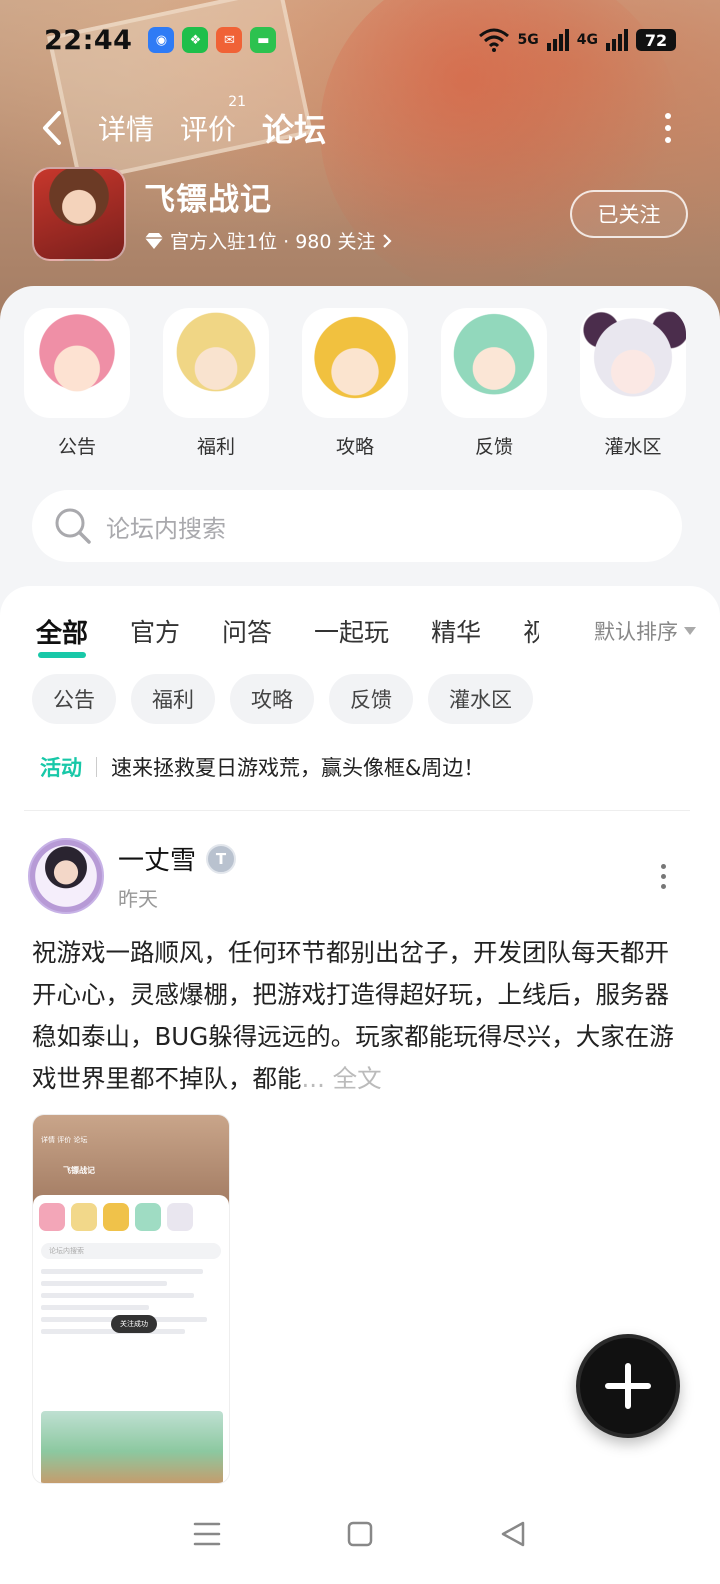 Image resolution: width=720 pixels, height=1584 pixels. What do you see at coordinates (79, 1170) in the screenshot?
I see `thumb-app-name: 飞镖战记` at bounding box center [79, 1170].